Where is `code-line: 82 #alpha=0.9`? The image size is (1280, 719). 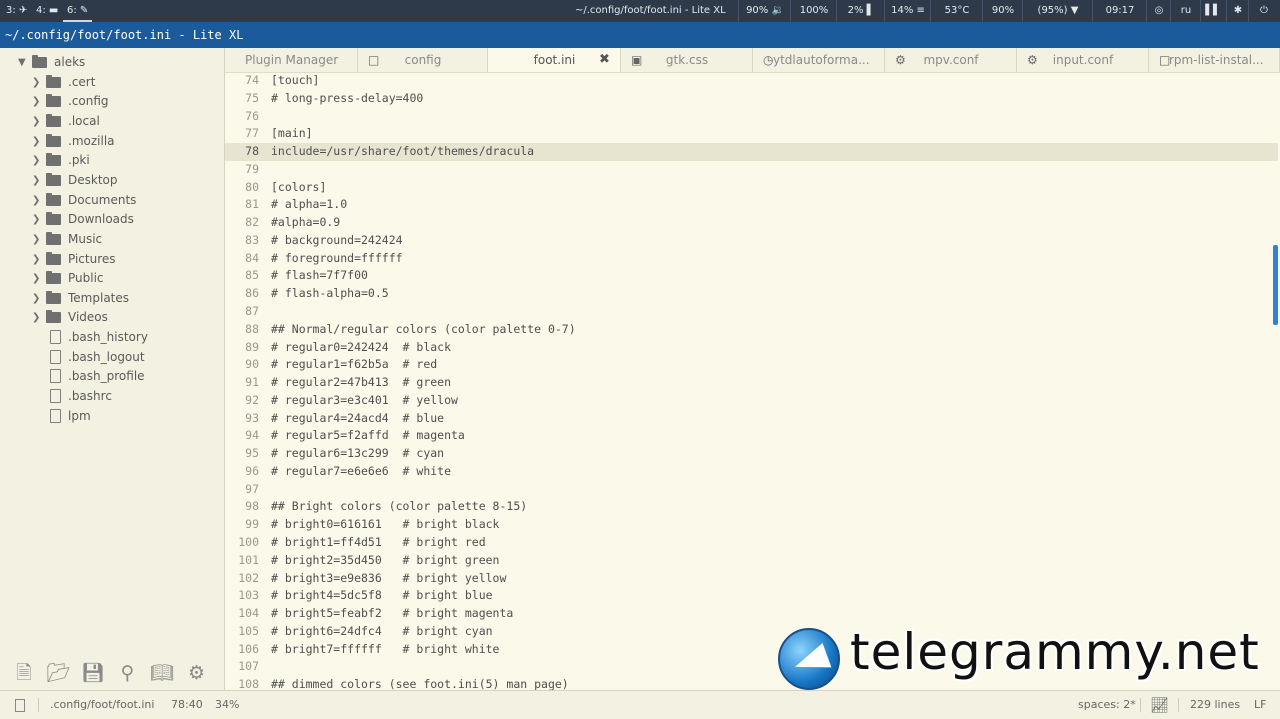 code-line: 82 #alpha=0.9 is located at coordinates (751, 223).